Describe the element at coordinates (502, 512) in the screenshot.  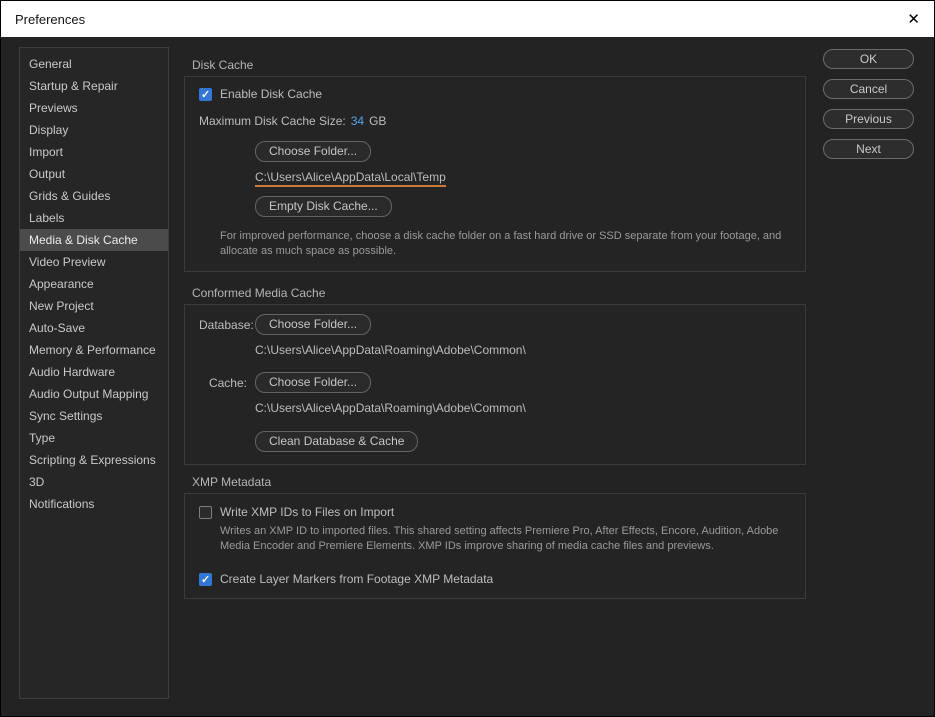
I see `write-xmp-row: Write XMP IDs to Files on Import` at that location.